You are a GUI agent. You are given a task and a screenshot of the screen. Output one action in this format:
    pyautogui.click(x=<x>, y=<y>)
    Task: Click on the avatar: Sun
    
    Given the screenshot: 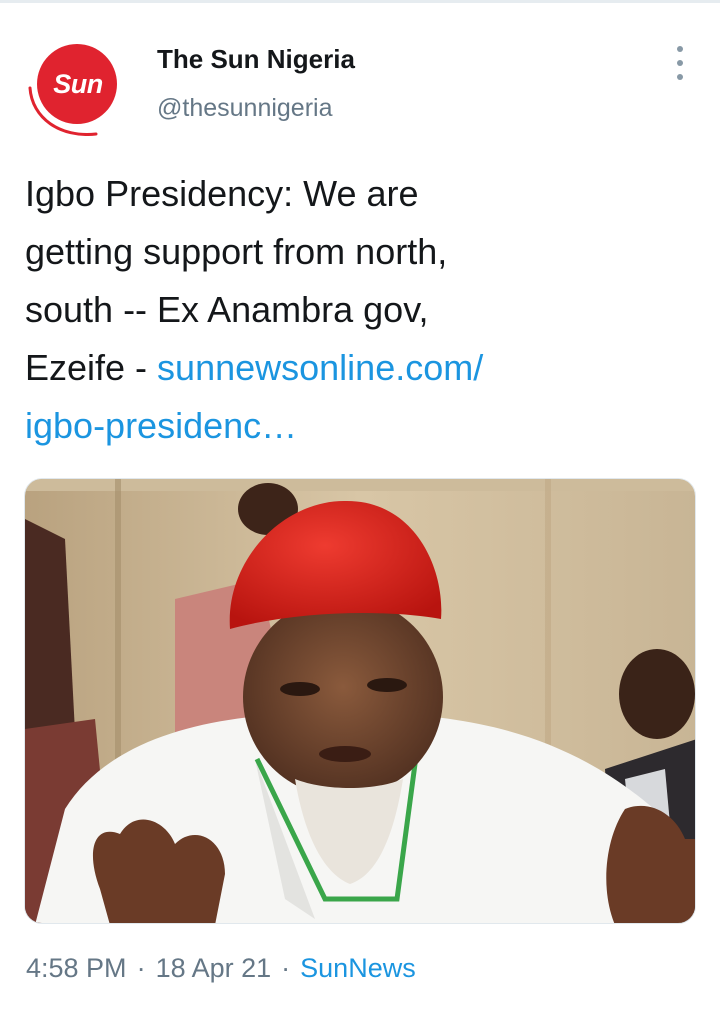 What is the action you would take?
    pyautogui.click(x=74, y=86)
    